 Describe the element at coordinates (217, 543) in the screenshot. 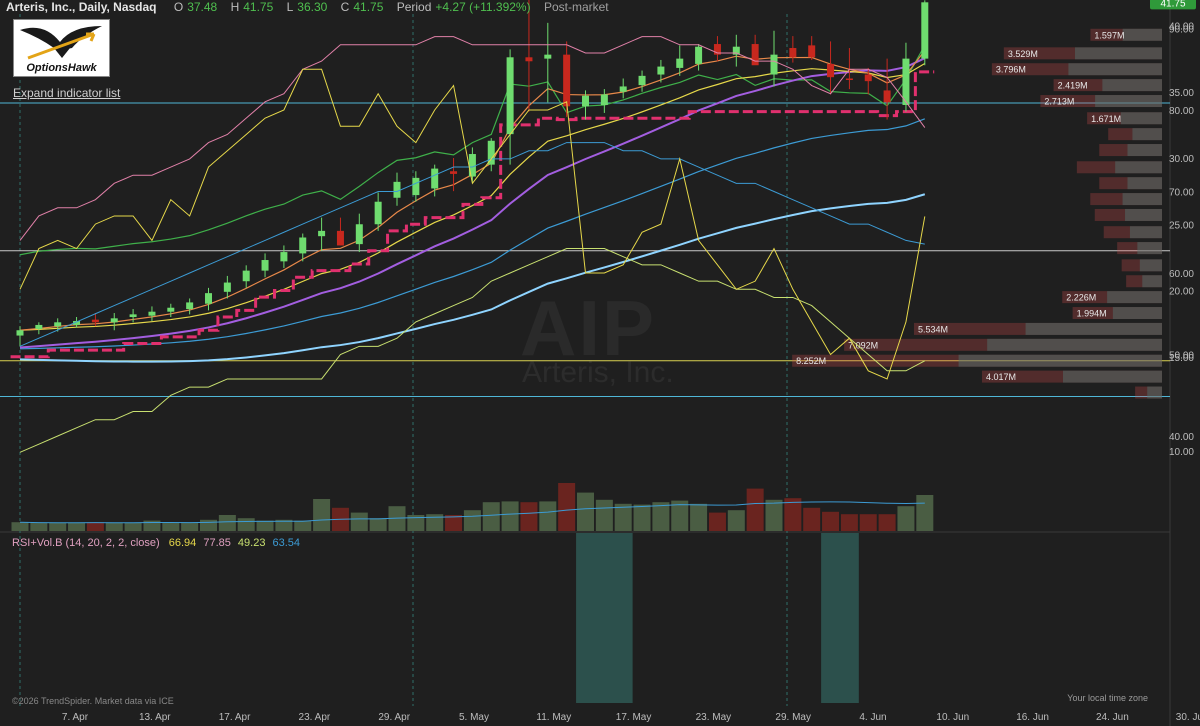

I see `rsi-value-2: 77.85` at that location.